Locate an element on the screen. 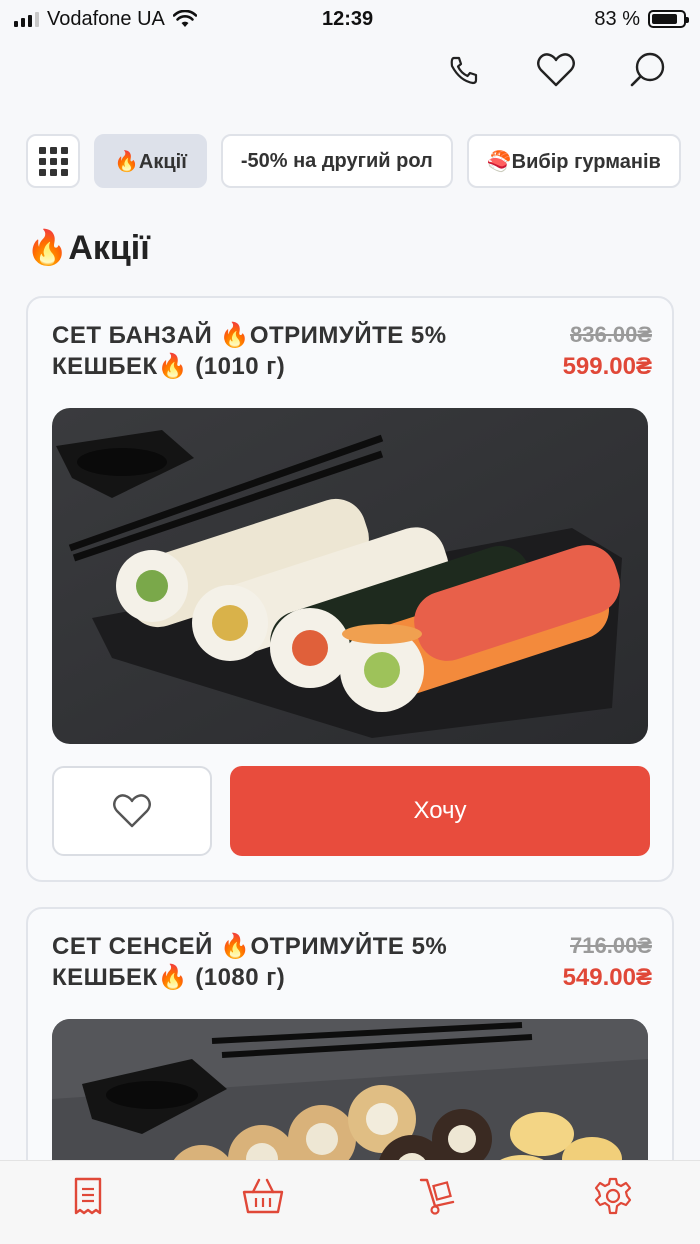 This screenshot has height=1244, width=700. phone-button is located at coordinates (464, 70).